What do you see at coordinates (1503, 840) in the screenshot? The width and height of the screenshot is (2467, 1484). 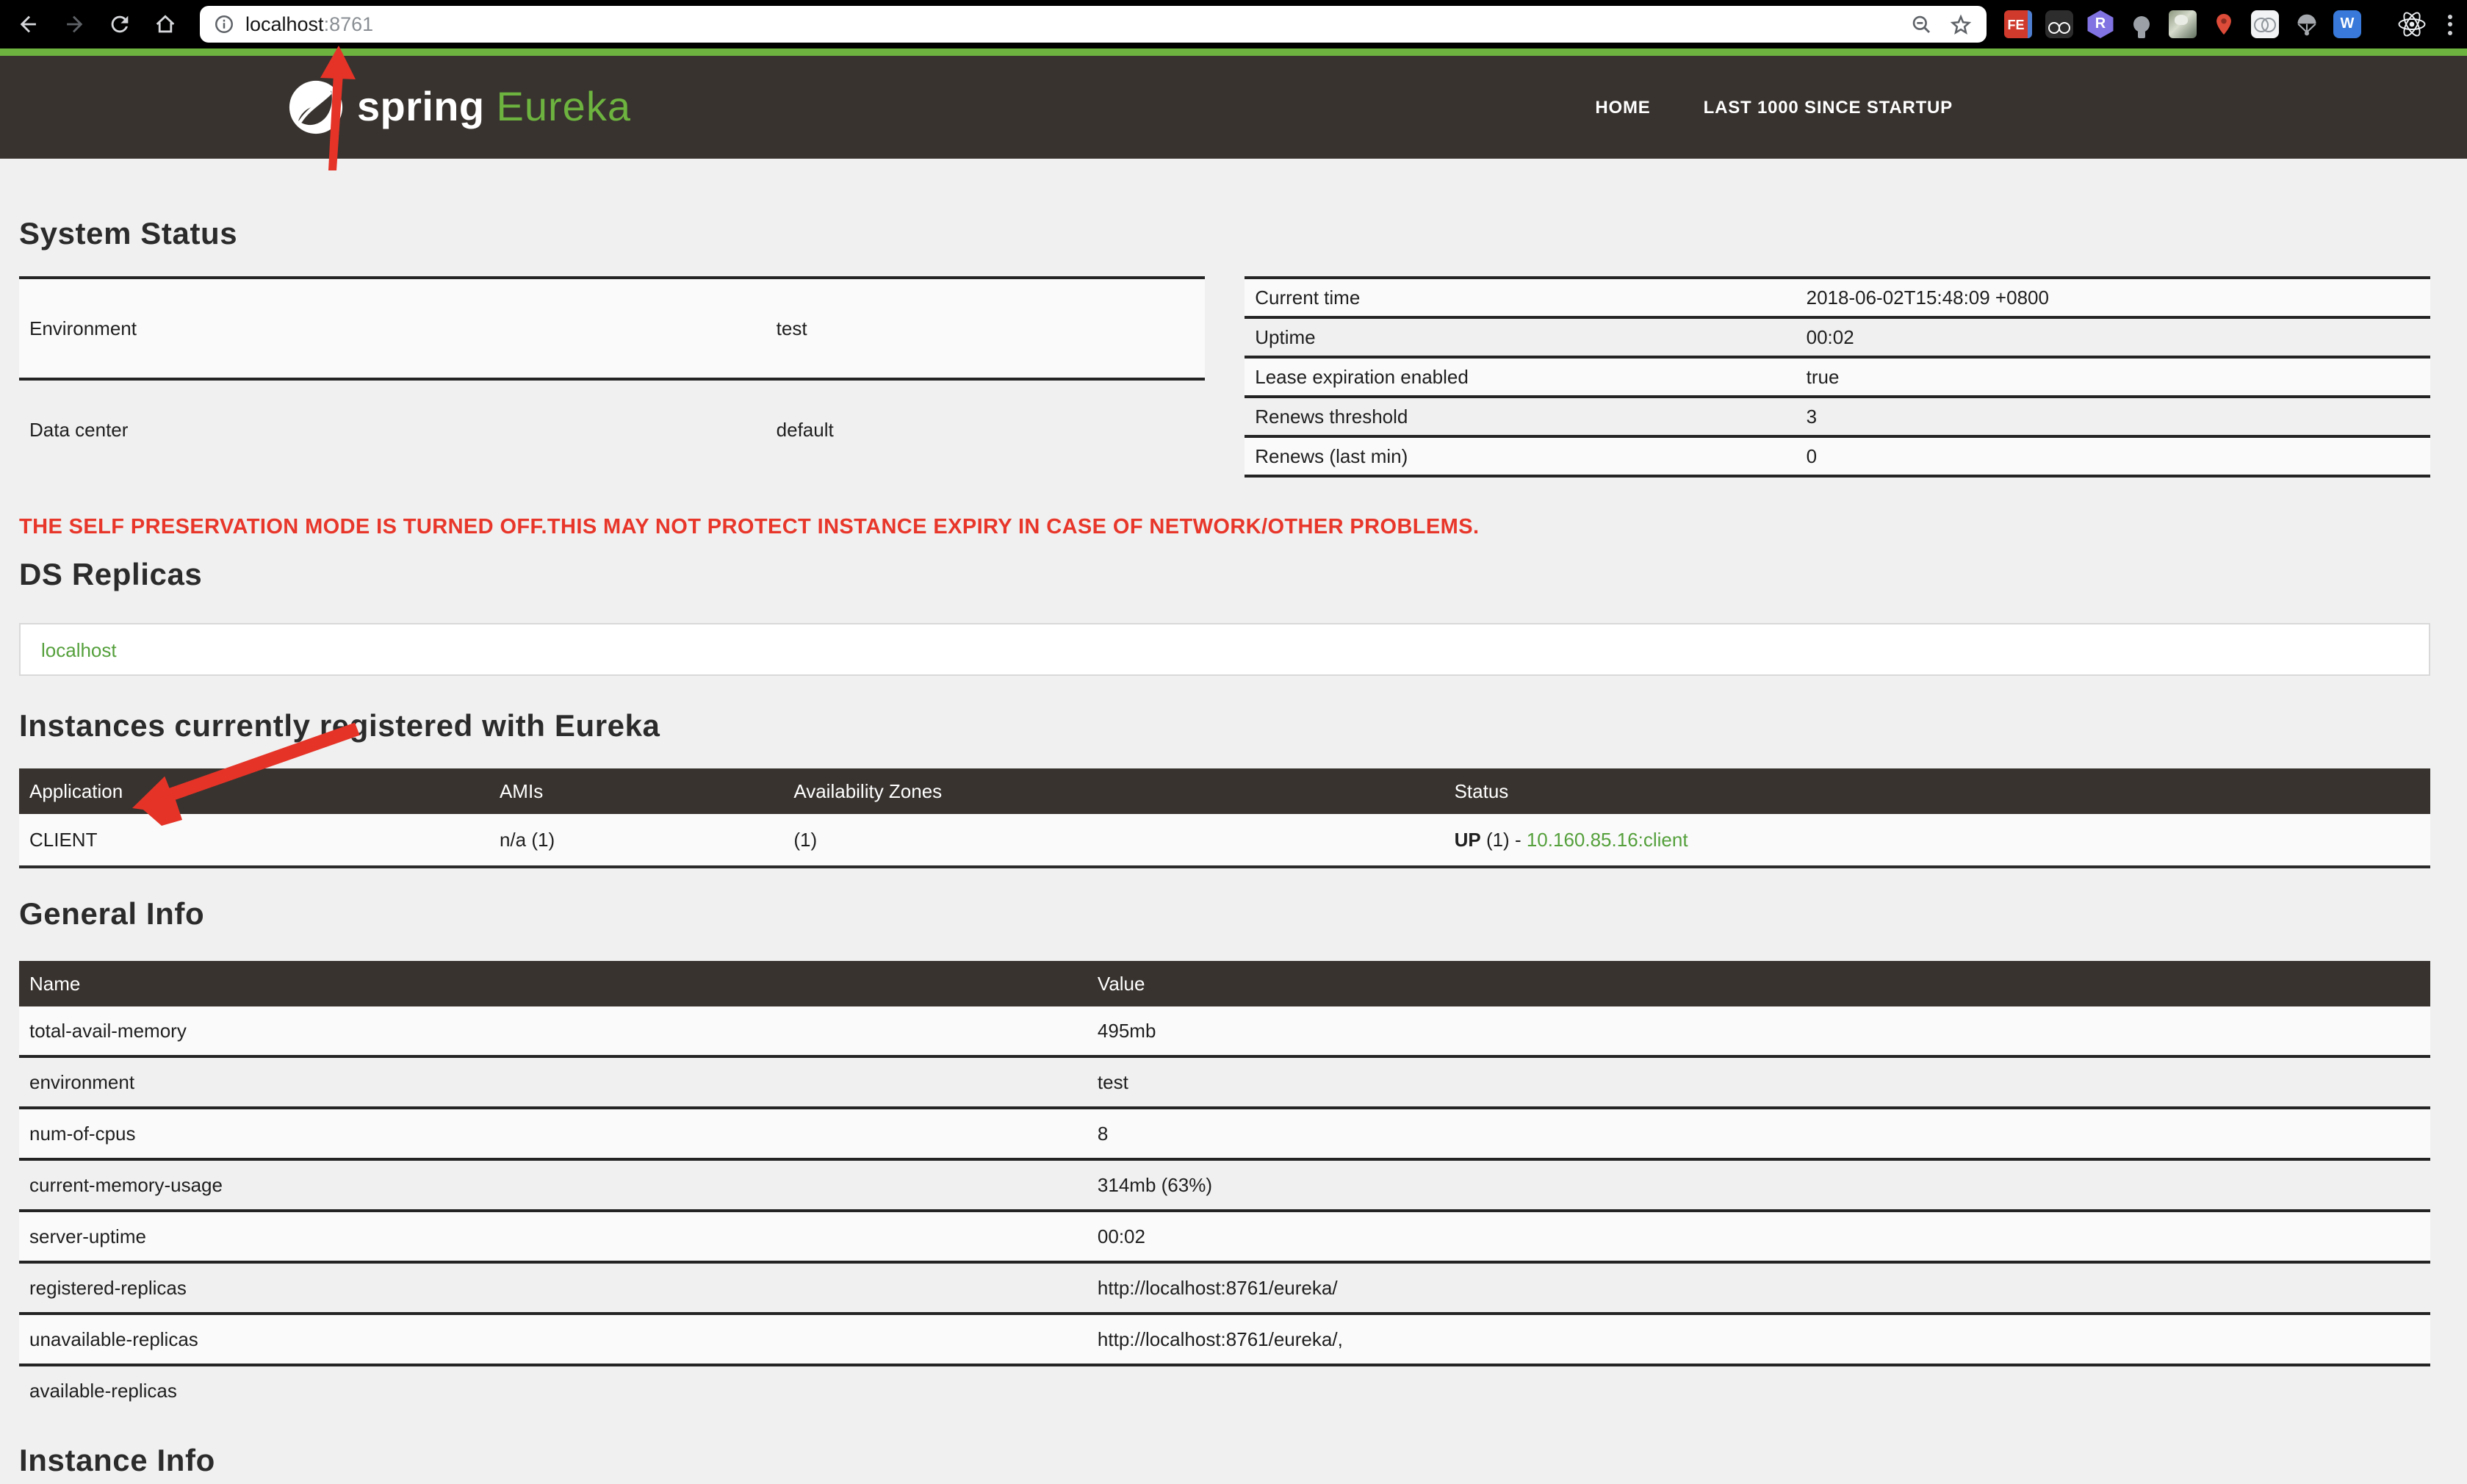 I see `status-count: (1) -` at bounding box center [1503, 840].